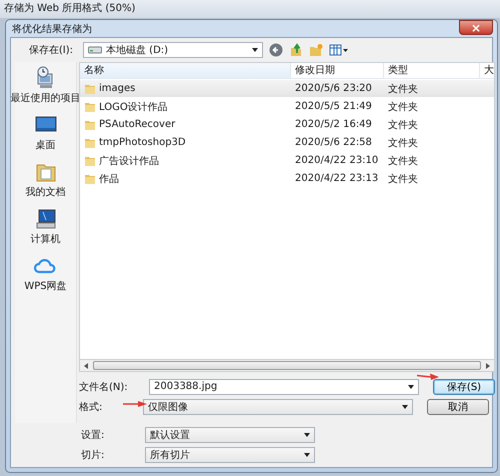 This screenshot has height=476, width=500. Describe the element at coordinates (336, 160) in the screenshot. I see `date-cell: 2020/4/22 23:10` at that location.